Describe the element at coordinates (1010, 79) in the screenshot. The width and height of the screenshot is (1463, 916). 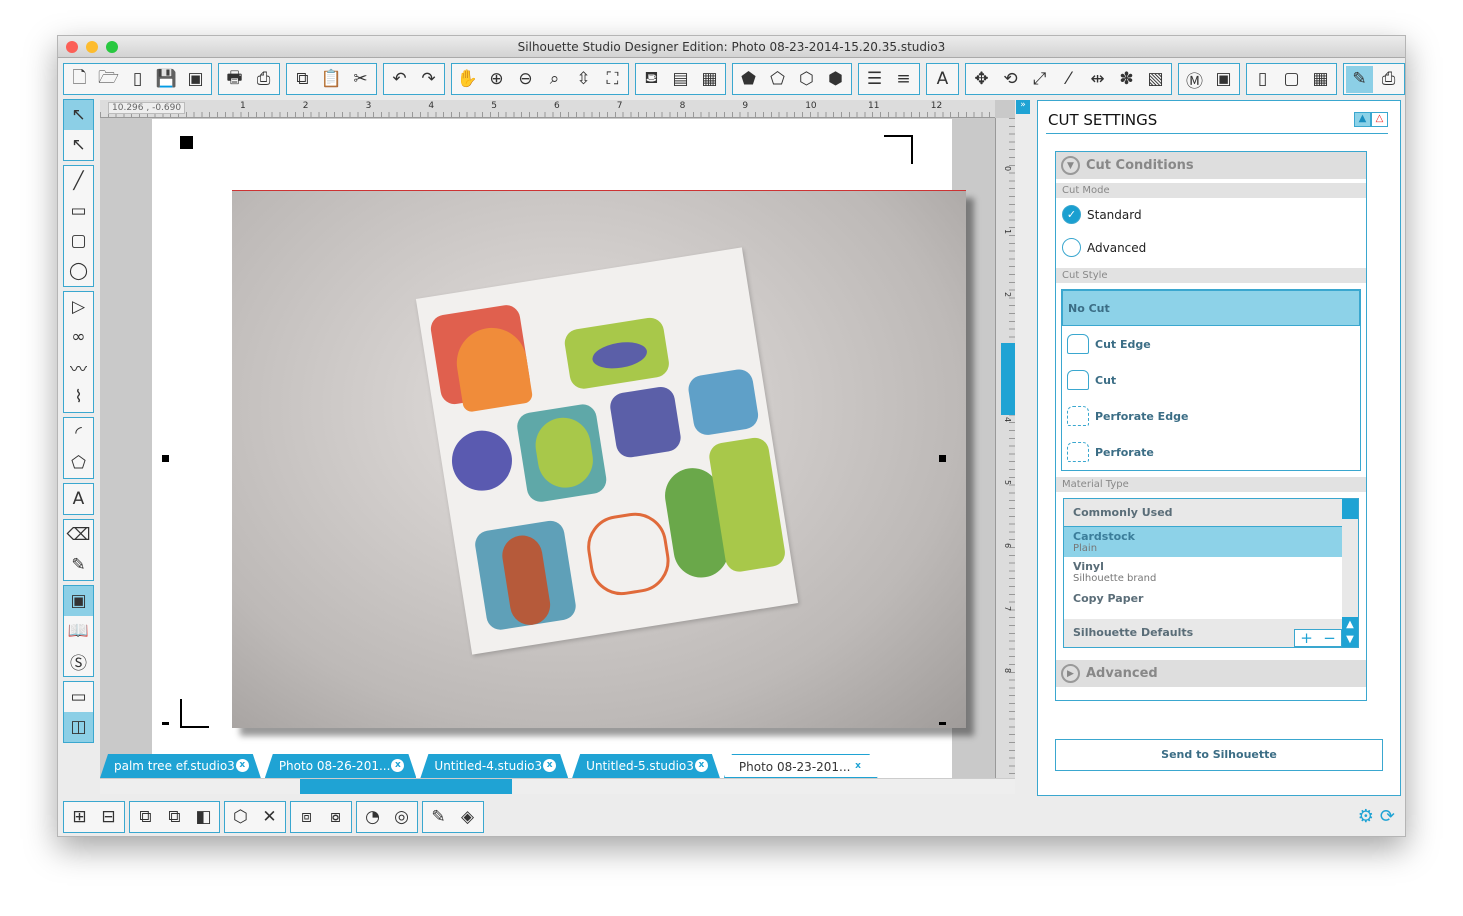
I see `rotate-icon: ⟲` at that location.